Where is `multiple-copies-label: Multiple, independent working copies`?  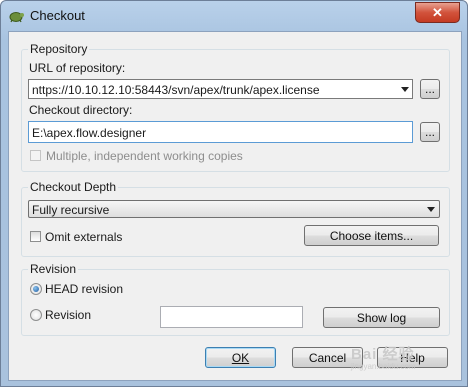
multiple-copies-label: Multiple, independent working copies is located at coordinates (144, 156).